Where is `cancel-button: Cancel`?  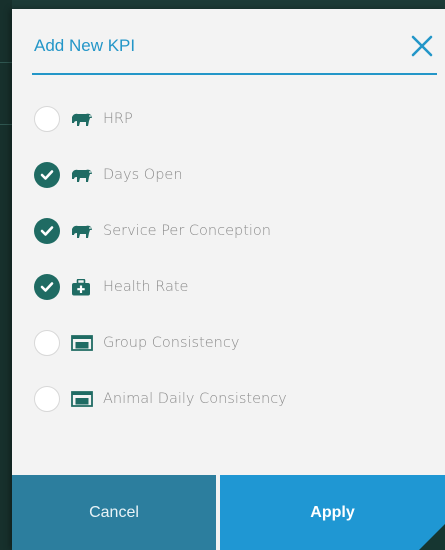 cancel-button: Cancel is located at coordinates (114, 512).